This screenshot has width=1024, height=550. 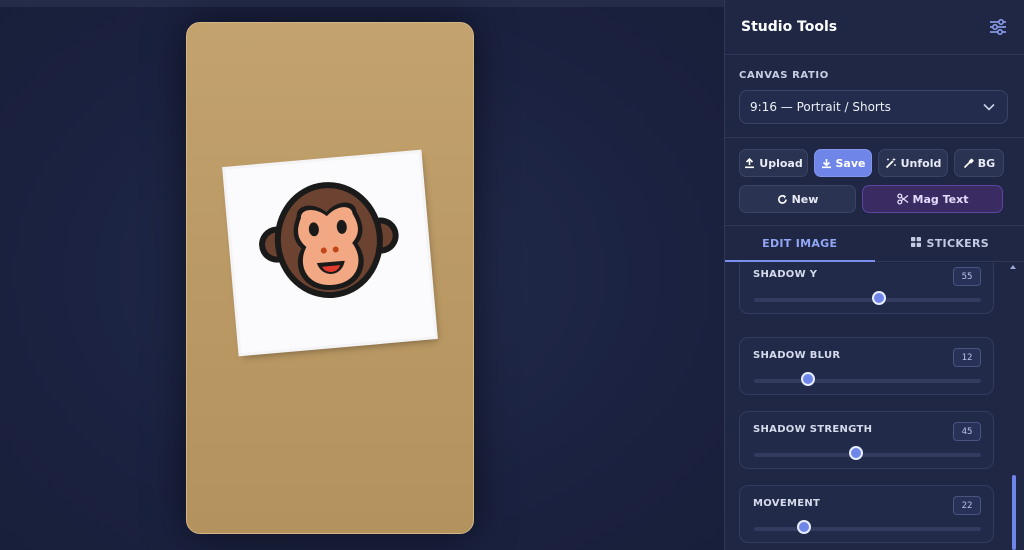 What do you see at coordinates (805, 199) in the screenshot?
I see `new-label: New` at bounding box center [805, 199].